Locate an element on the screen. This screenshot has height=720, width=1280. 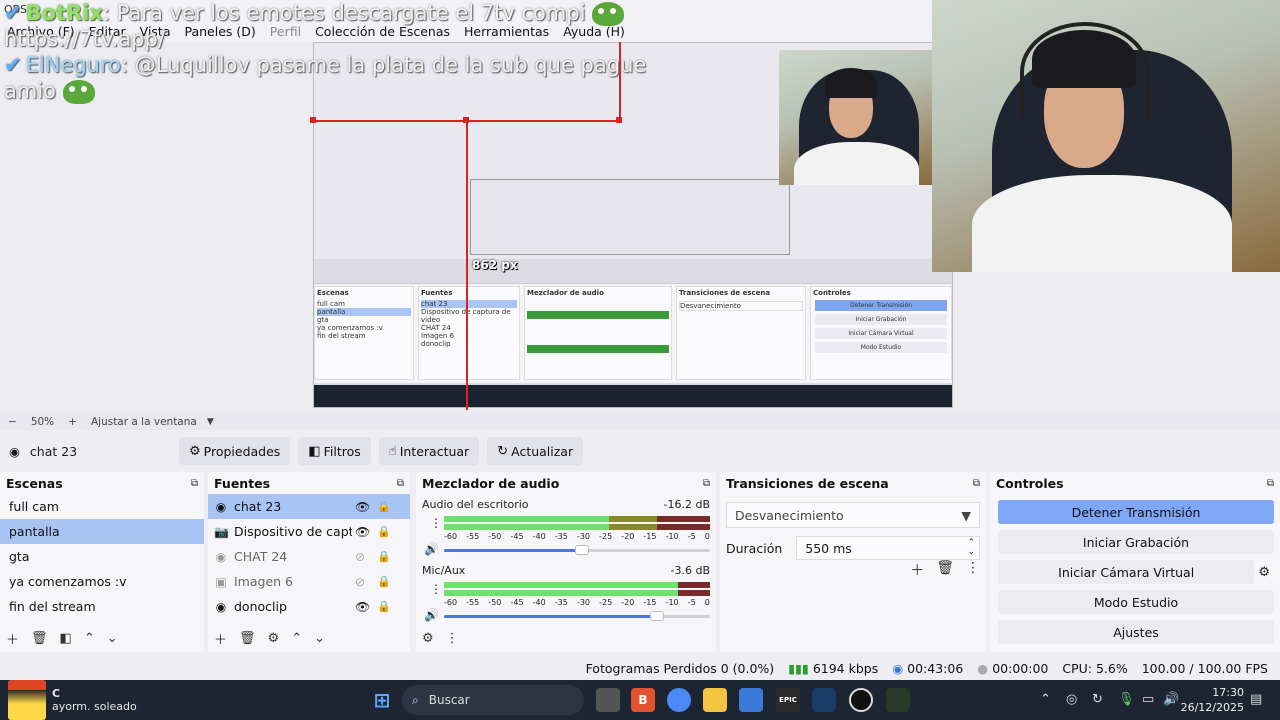
chrome-icon is located at coordinates (679, 700).